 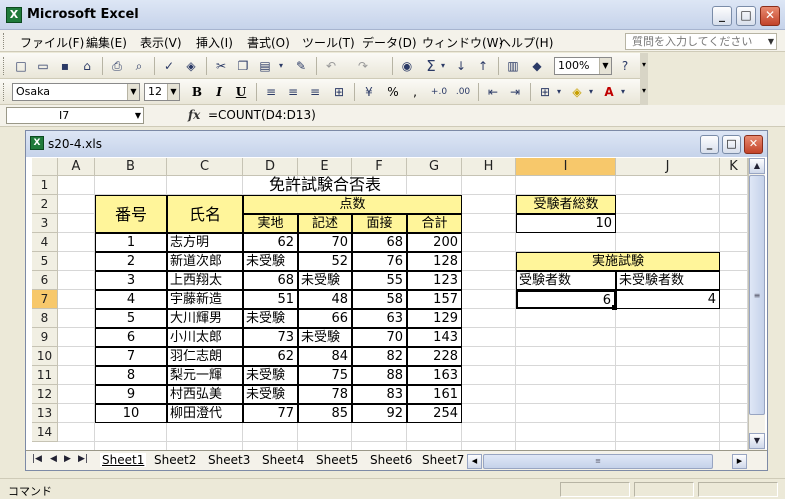 What do you see at coordinates (607, 461) in the screenshot?
I see `horizontal-scrollbar: ◀ ≡ ▶` at bounding box center [607, 461].